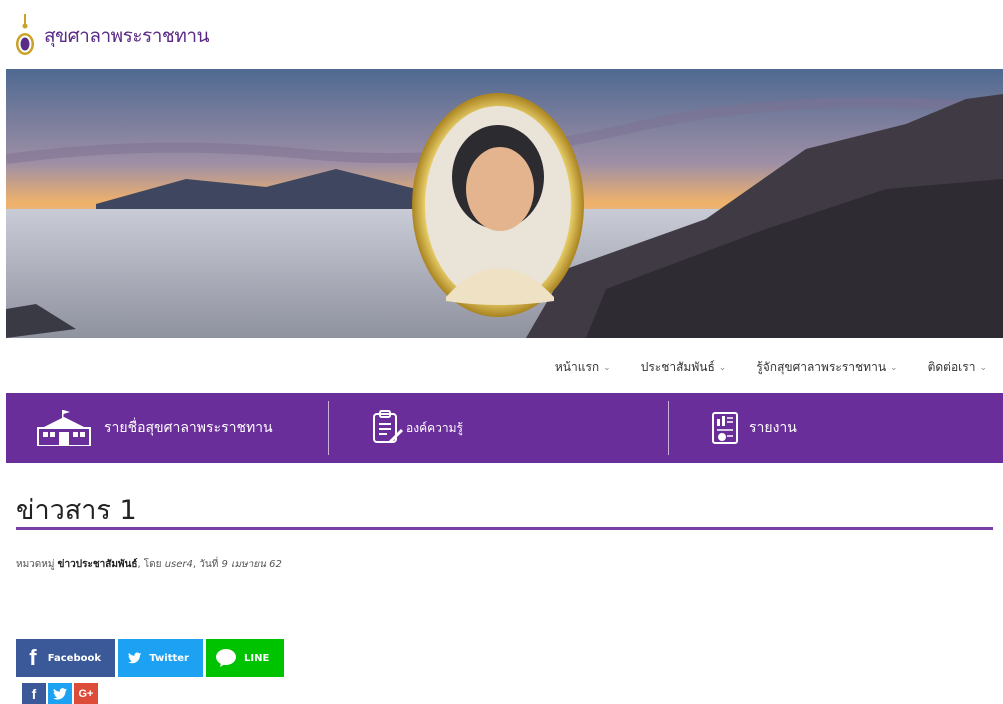 Image resolution: width=1003 pixels, height=704 pixels. I want to click on twitter-share-button: Twitter, so click(160, 658).